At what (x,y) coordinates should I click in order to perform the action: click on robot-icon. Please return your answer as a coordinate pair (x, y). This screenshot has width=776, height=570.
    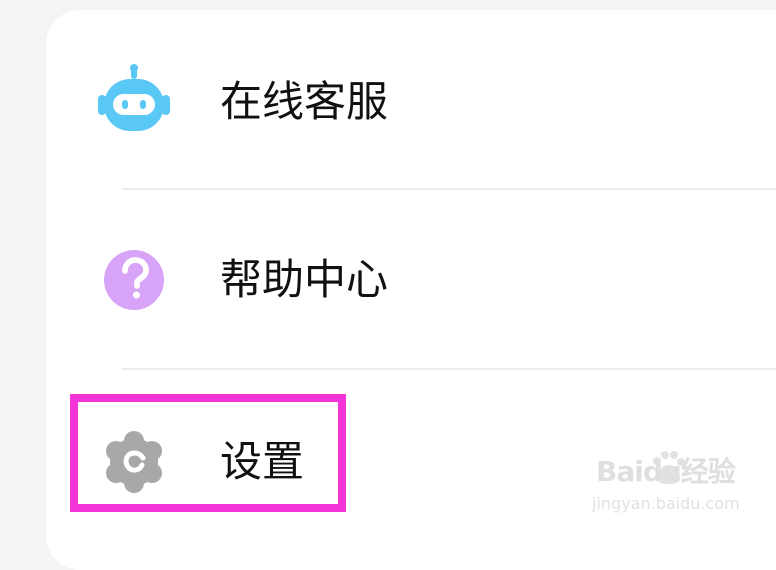
    Looking at the image, I should click on (134, 97).